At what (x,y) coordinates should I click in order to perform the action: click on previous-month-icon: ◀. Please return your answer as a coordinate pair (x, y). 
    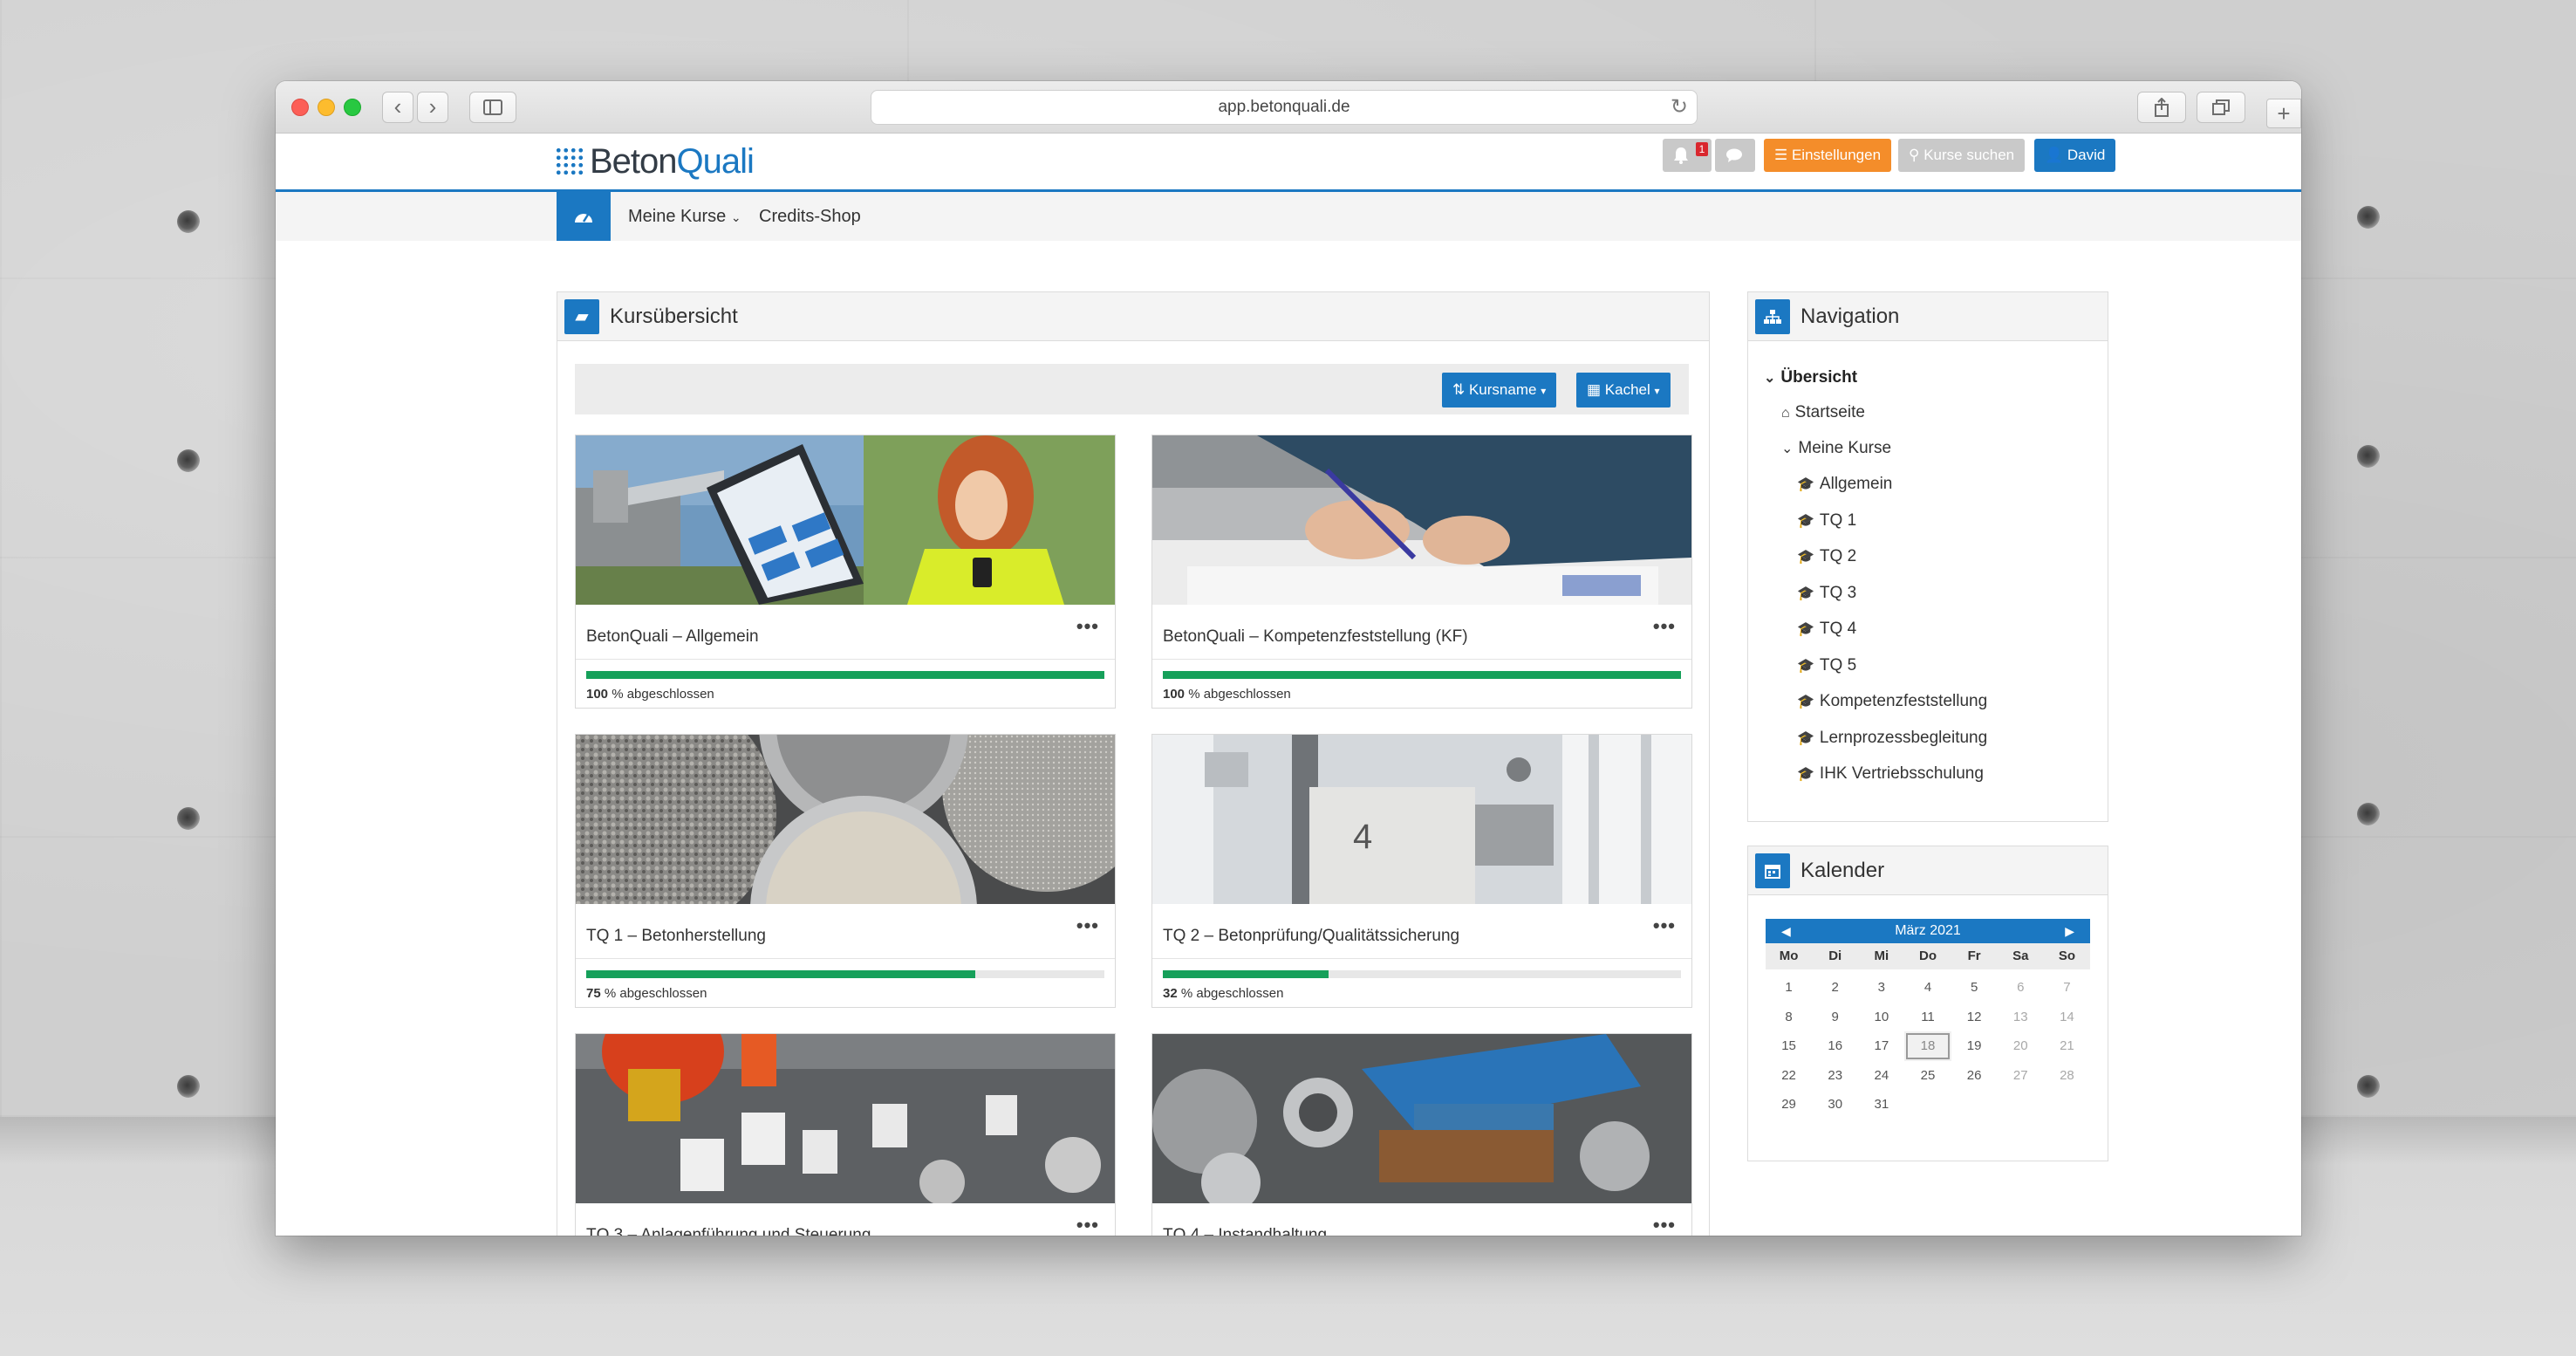
    Looking at the image, I should click on (1786, 931).